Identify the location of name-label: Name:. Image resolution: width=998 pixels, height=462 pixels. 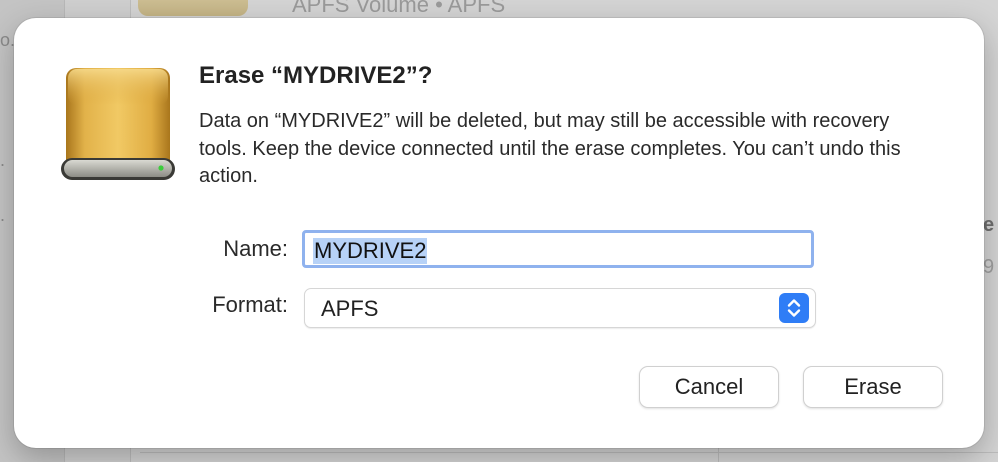
(255, 248).